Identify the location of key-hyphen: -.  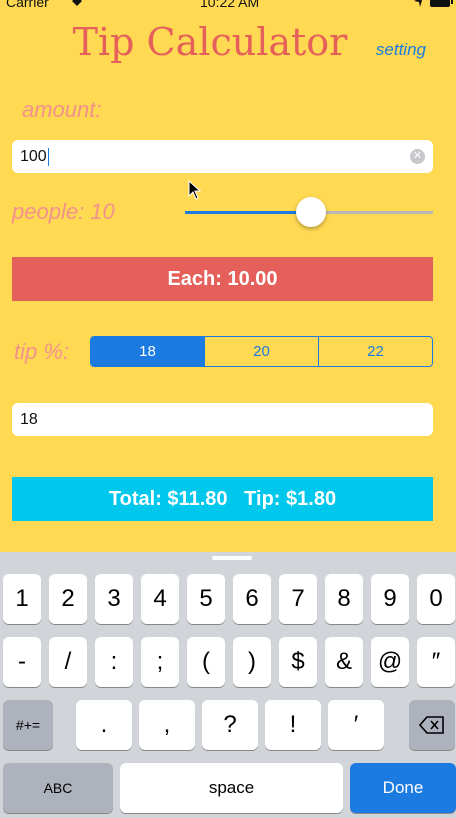
(22, 662).